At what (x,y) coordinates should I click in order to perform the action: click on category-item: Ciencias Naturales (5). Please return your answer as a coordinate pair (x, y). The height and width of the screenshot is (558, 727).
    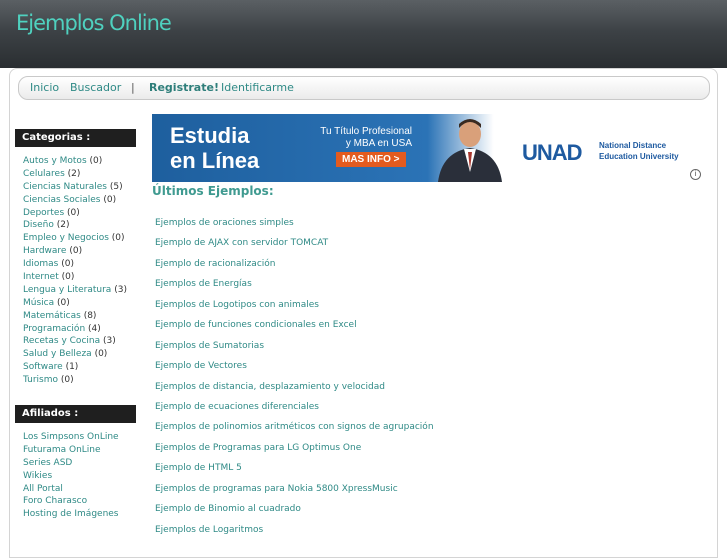
    Looking at the image, I should click on (75, 187).